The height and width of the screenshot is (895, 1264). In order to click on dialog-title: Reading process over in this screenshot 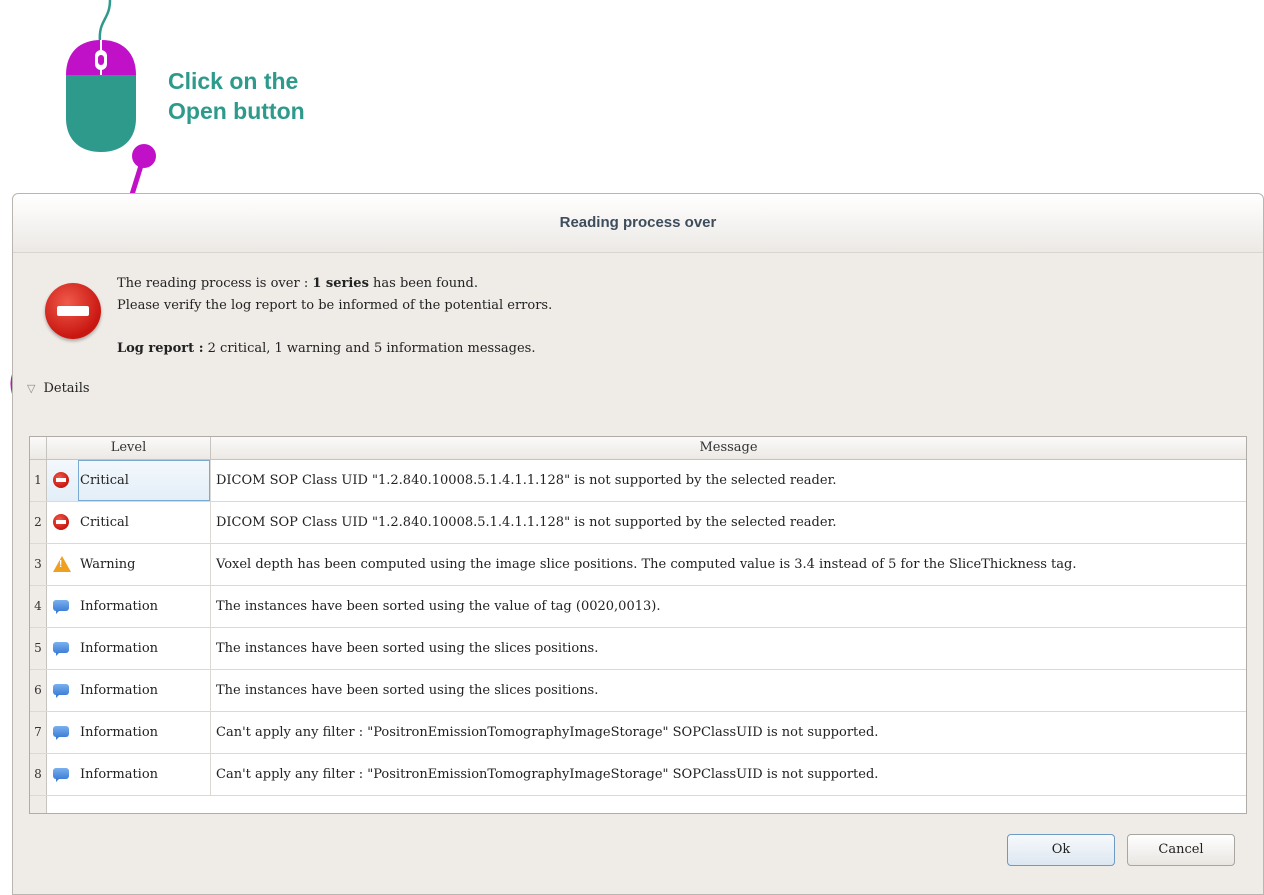, I will do `click(638, 223)`.